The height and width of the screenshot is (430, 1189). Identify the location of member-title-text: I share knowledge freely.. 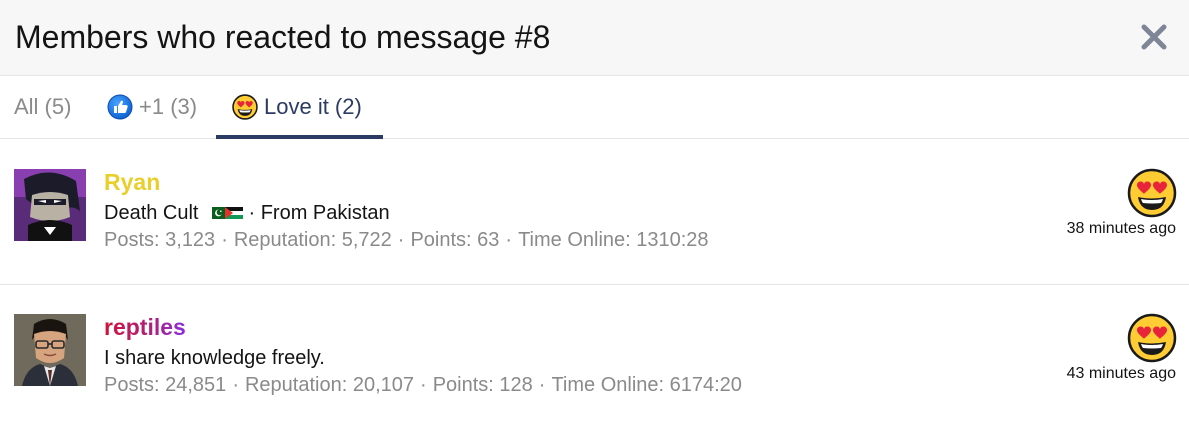
(214, 358).